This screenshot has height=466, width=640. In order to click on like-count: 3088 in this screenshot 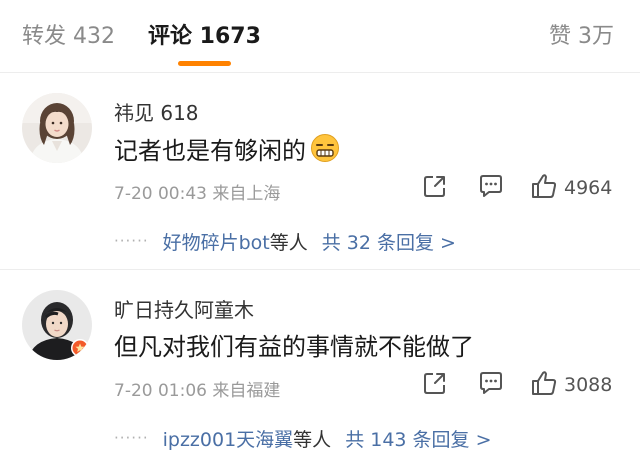, I will do `click(588, 385)`.